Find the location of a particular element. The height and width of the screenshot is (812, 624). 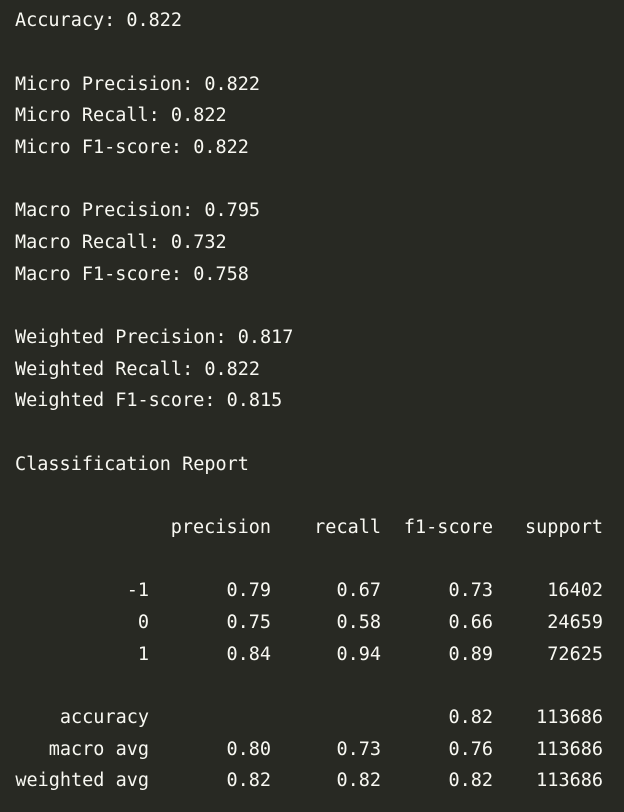

micro-precision-line: Micro Precision: 0.822 is located at coordinates (138, 84).